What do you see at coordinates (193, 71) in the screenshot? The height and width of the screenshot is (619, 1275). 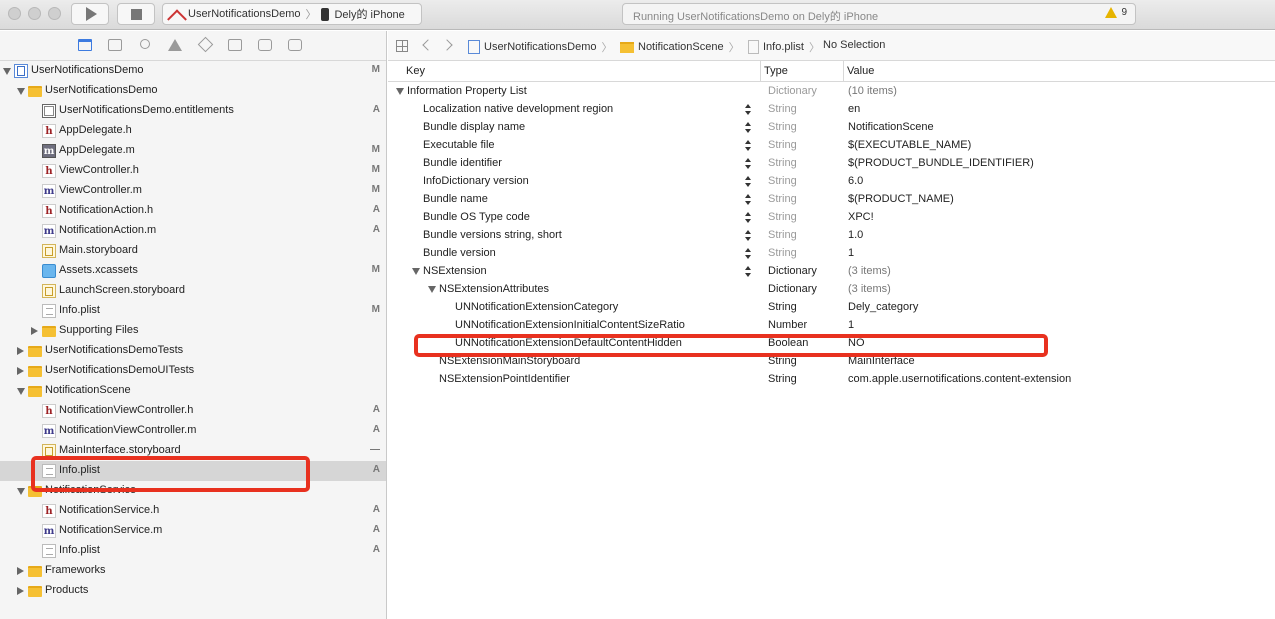 I see `tree-item: UserNotificationsDemo M` at bounding box center [193, 71].